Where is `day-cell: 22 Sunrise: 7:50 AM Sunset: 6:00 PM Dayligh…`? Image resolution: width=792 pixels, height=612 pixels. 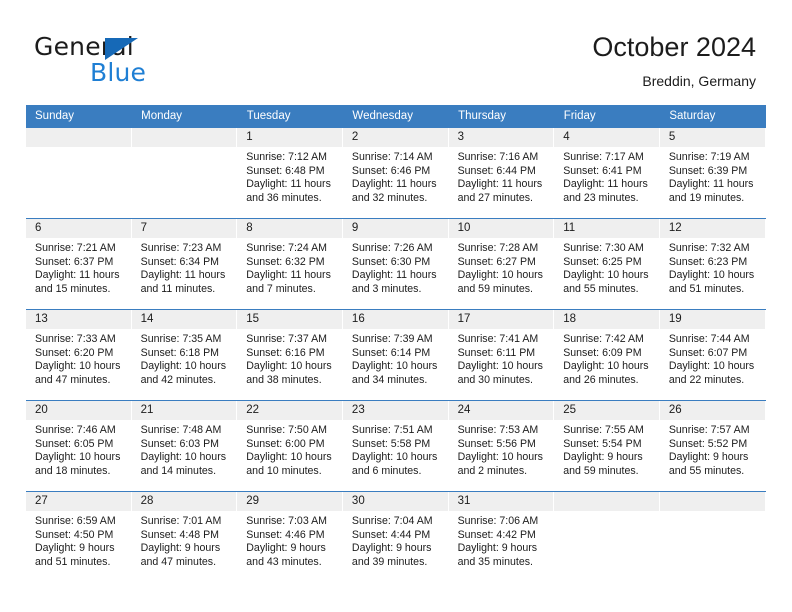 day-cell: 22 Sunrise: 7:50 AM Sunset: 6:00 PM Dayligh… is located at coordinates (290, 446).